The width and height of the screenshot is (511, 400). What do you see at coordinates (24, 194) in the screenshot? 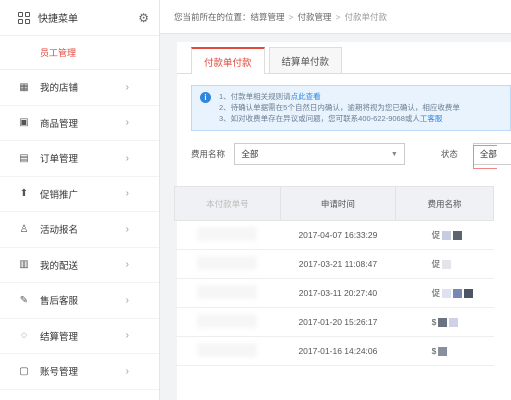
I see `promotion-icon: ⬆` at bounding box center [24, 194].